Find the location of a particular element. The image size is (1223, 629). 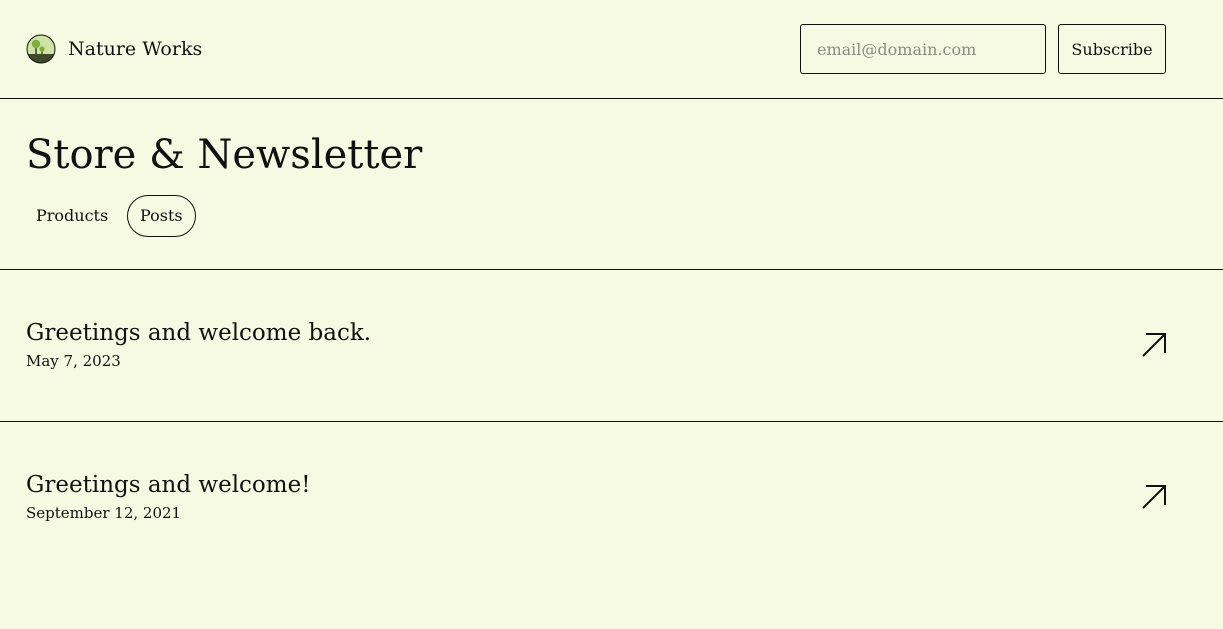

page-title: Store & Newsletter is located at coordinates (224, 155).